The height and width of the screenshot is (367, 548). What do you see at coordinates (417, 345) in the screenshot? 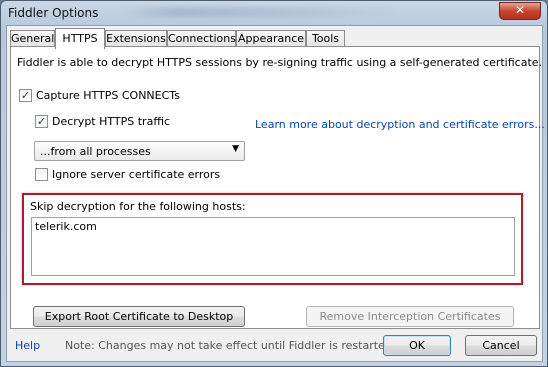
I see `ok-button: OK` at bounding box center [417, 345].